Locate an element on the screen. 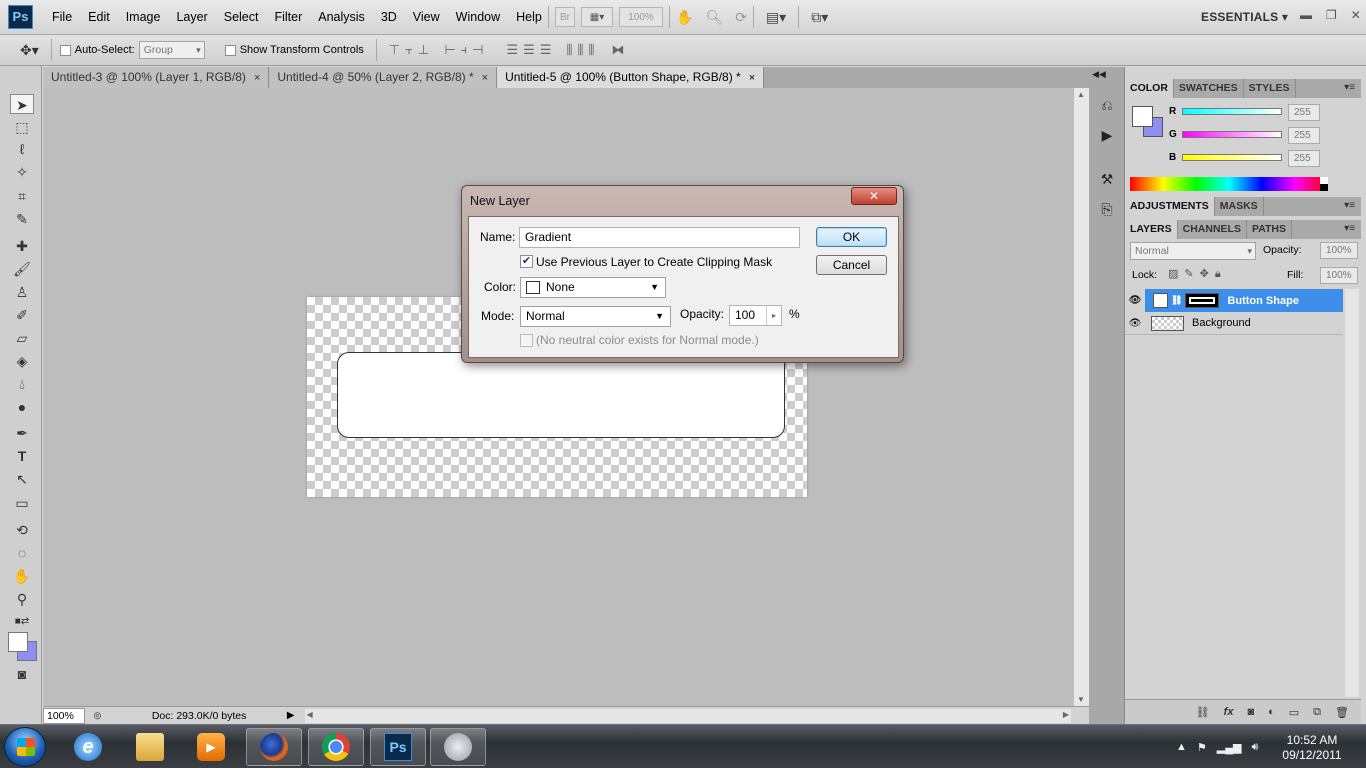 The width and height of the screenshot is (1366, 768). menu-image: Image is located at coordinates (143, 17).